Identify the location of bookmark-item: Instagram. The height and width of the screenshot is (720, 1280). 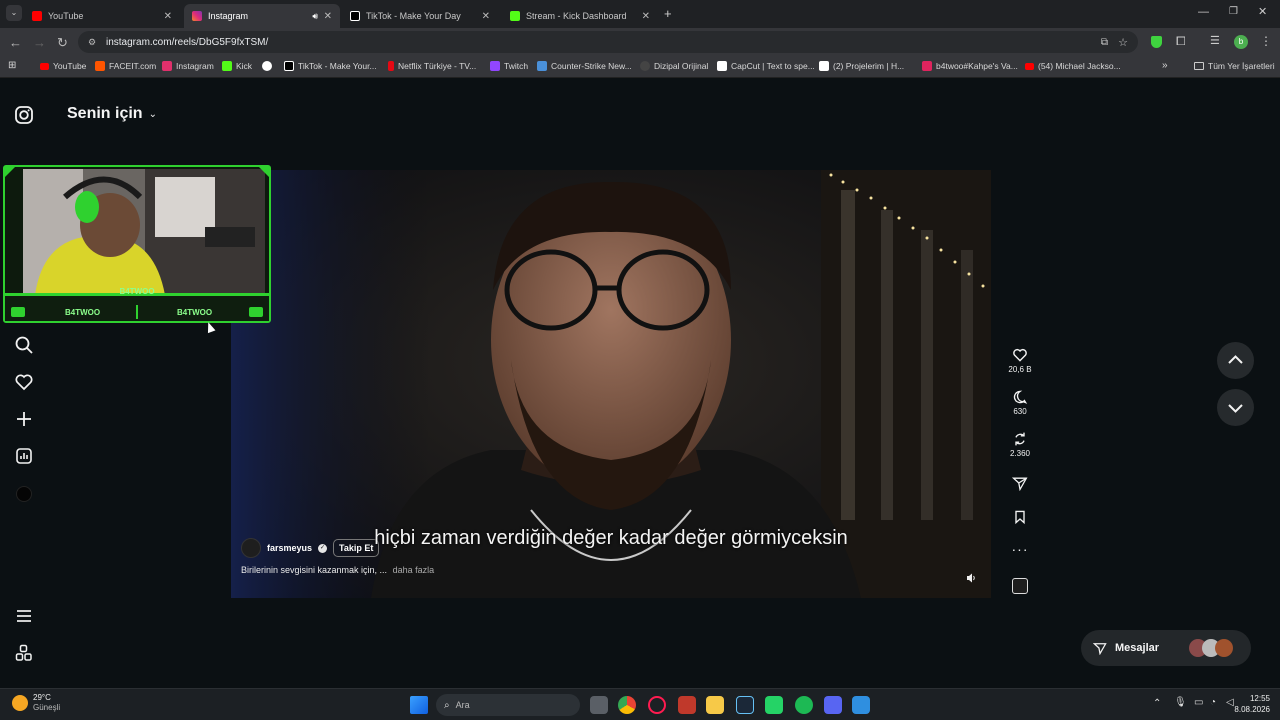
(188, 66).